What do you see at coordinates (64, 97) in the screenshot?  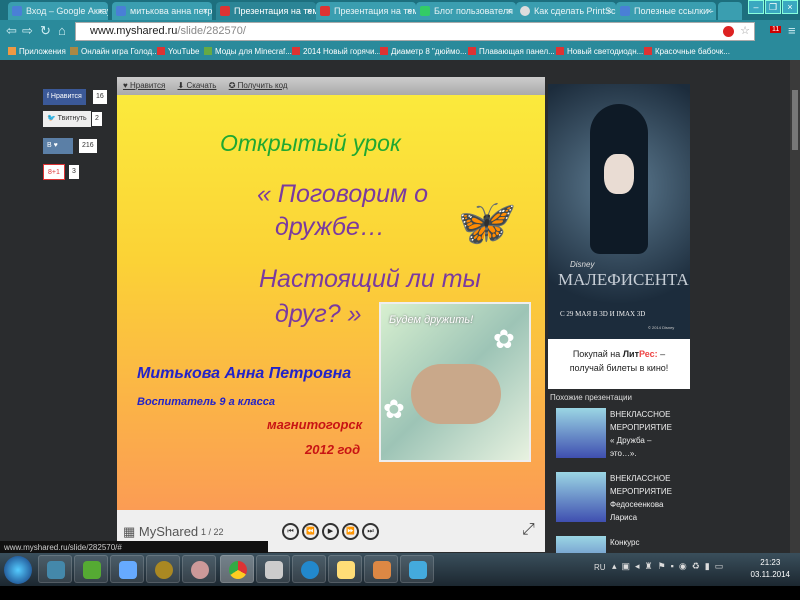 I see `facebook-like-button: f Нравится` at bounding box center [64, 97].